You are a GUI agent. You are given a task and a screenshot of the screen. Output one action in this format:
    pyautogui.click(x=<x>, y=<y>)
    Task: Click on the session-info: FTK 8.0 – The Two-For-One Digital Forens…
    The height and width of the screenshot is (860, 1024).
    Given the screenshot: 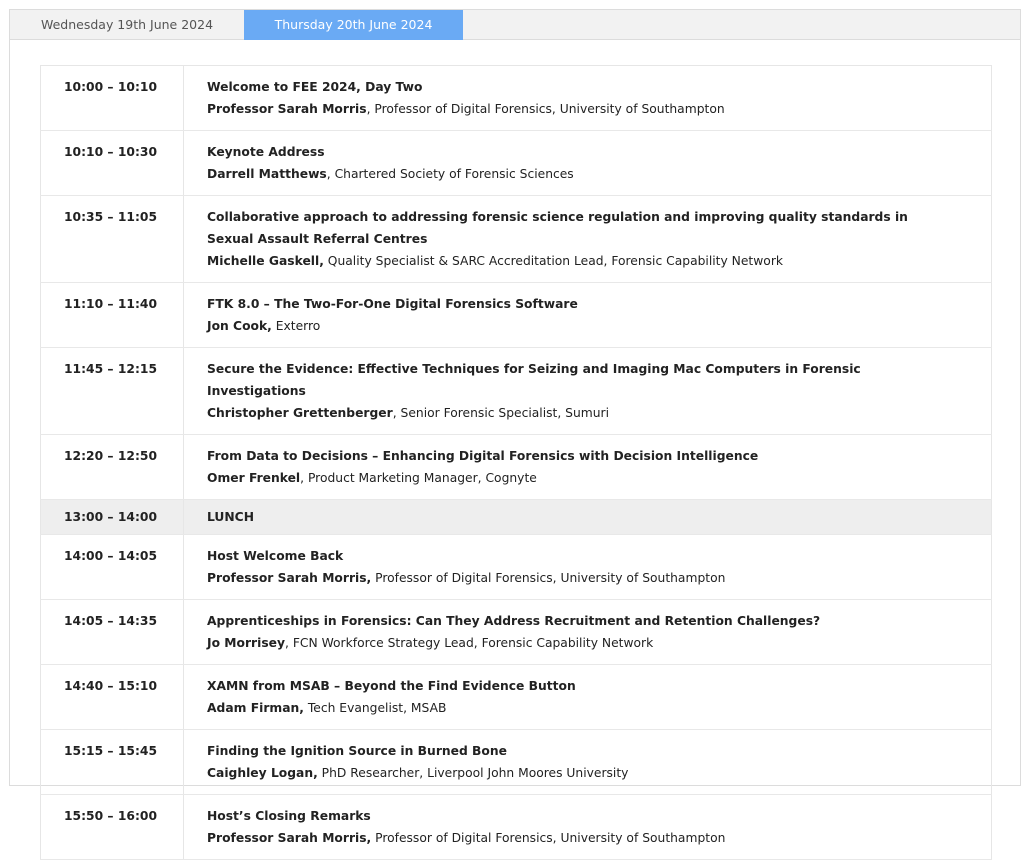 What is the action you would take?
    pyautogui.click(x=587, y=315)
    